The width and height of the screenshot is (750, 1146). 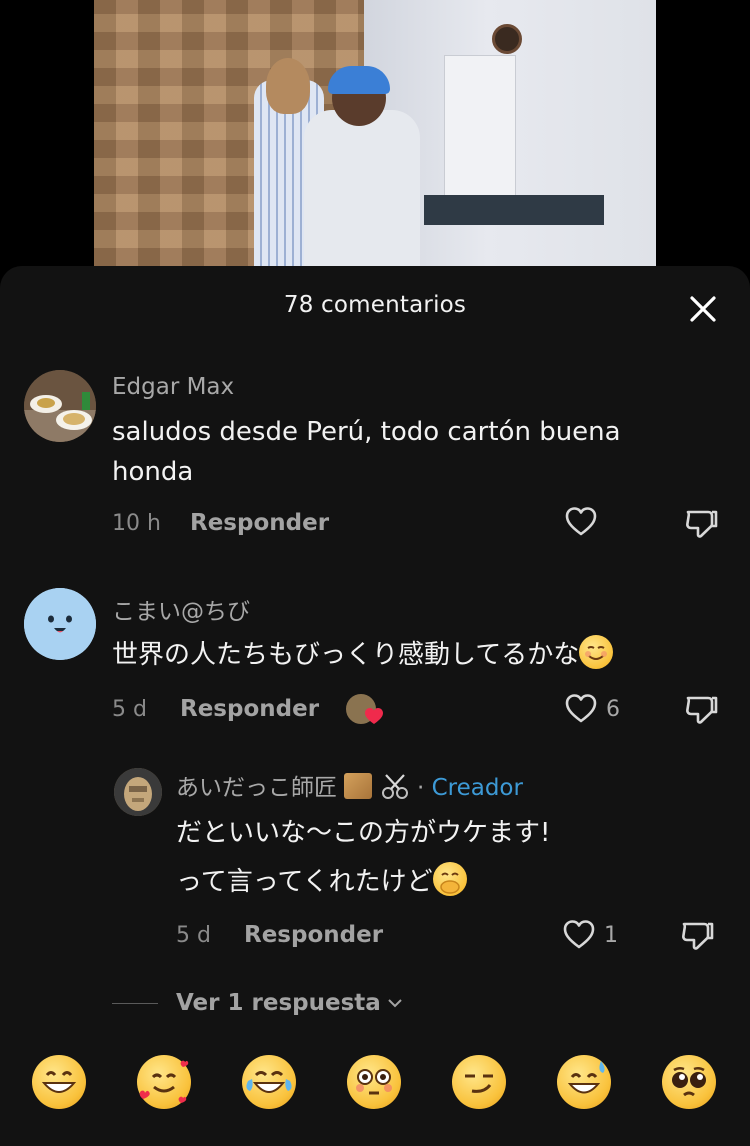 I want to click on like-button: 6, so click(x=592, y=709).